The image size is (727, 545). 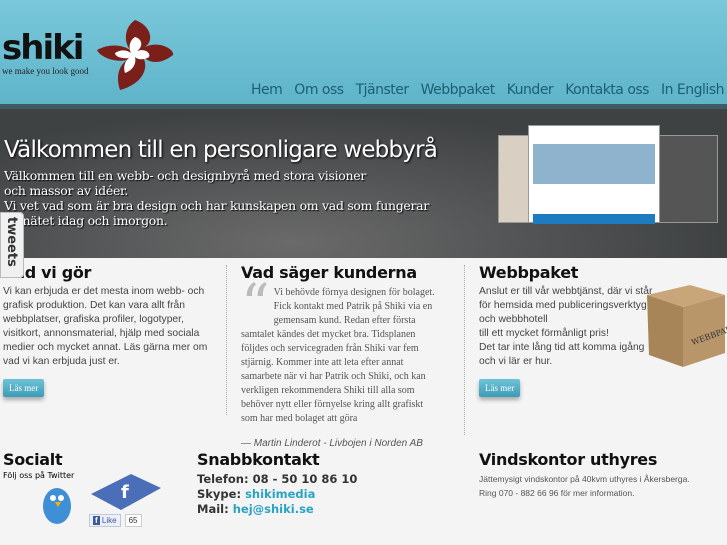 I want to click on flower-logo-icon, so click(x=135, y=55).